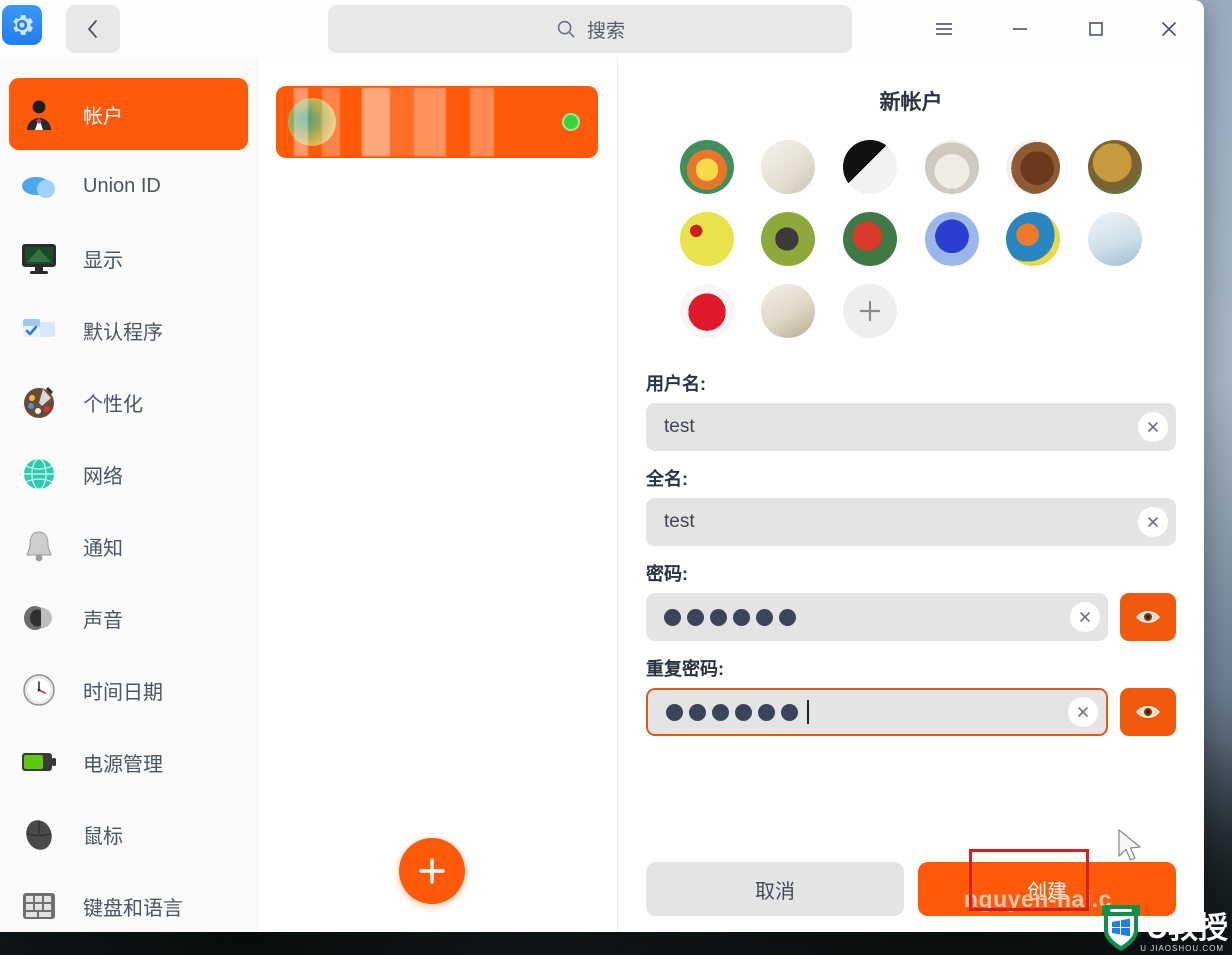 The image size is (1232, 955). Describe the element at coordinates (39, 402) in the screenshot. I see `palette-icon` at that location.